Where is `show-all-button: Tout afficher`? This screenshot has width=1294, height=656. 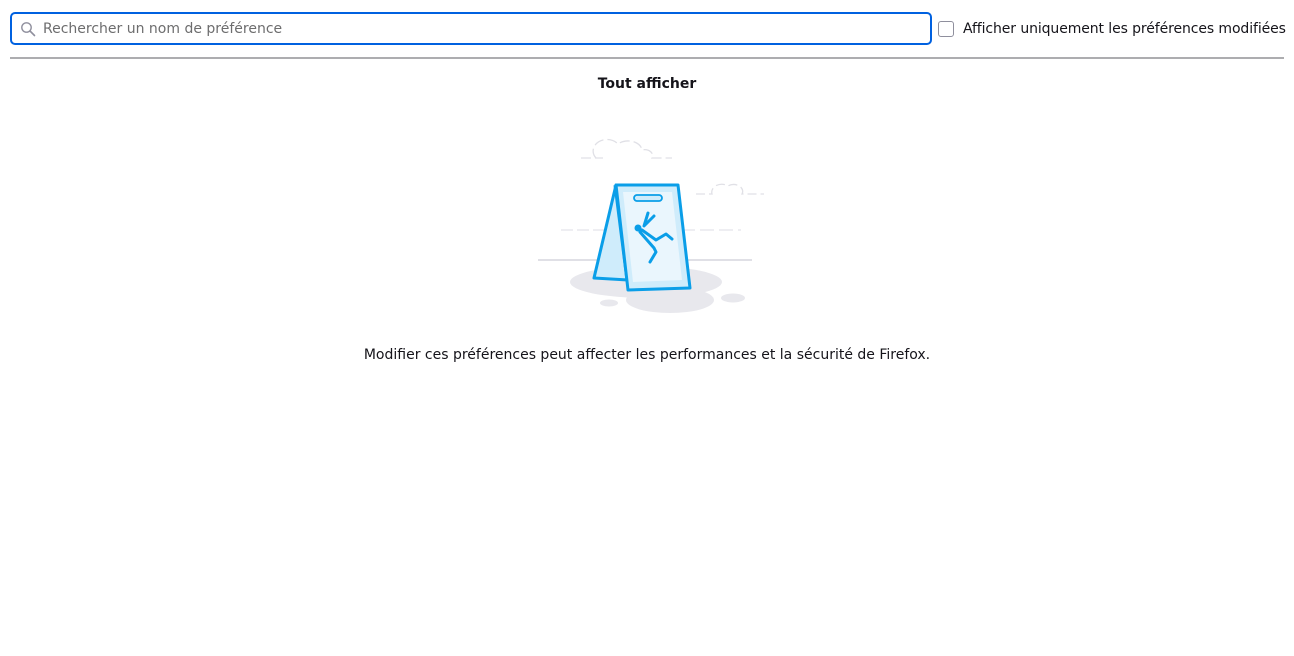 show-all-button: Tout afficher is located at coordinates (647, 84).